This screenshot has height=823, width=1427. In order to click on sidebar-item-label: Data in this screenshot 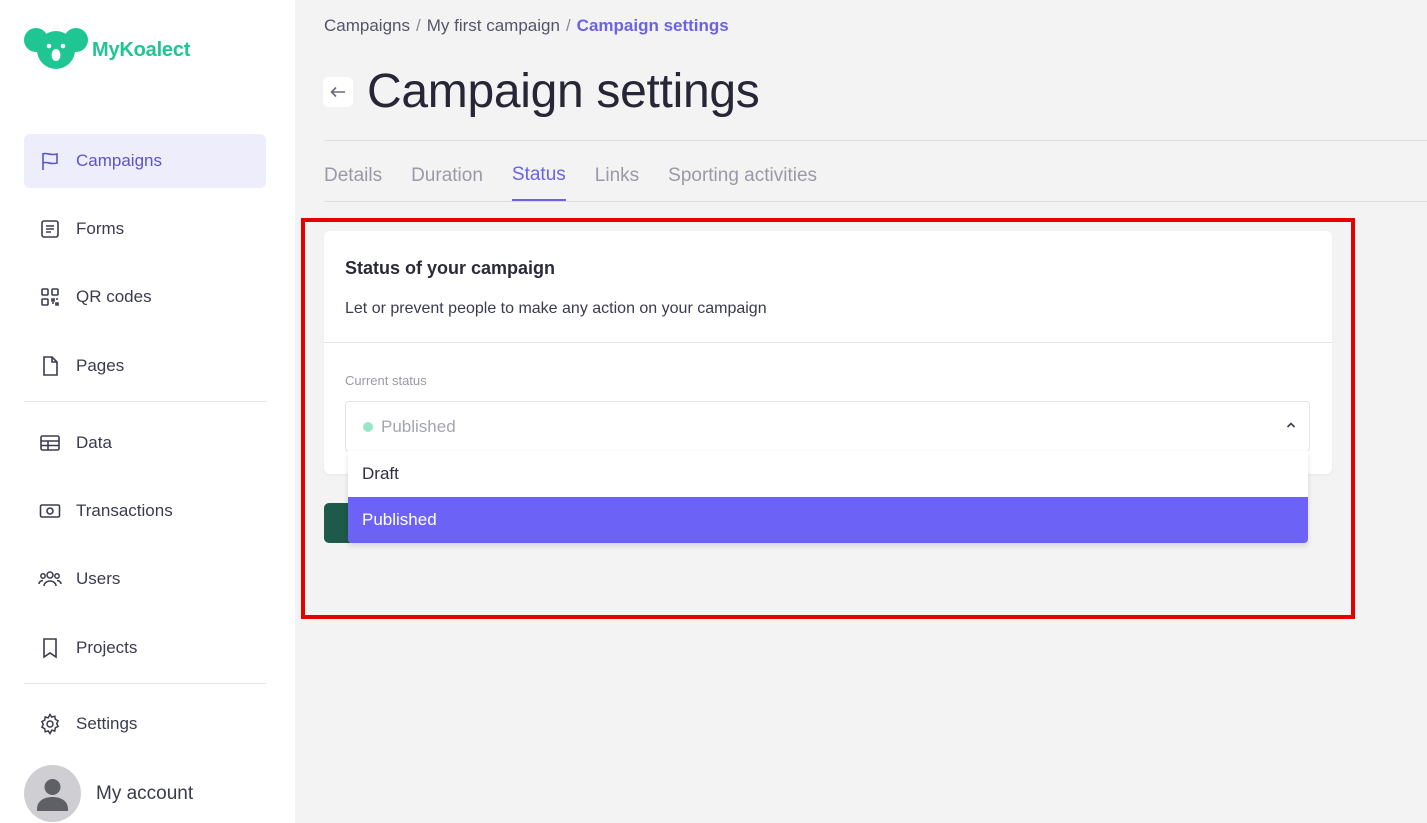, I will do `click(94, 442)`.